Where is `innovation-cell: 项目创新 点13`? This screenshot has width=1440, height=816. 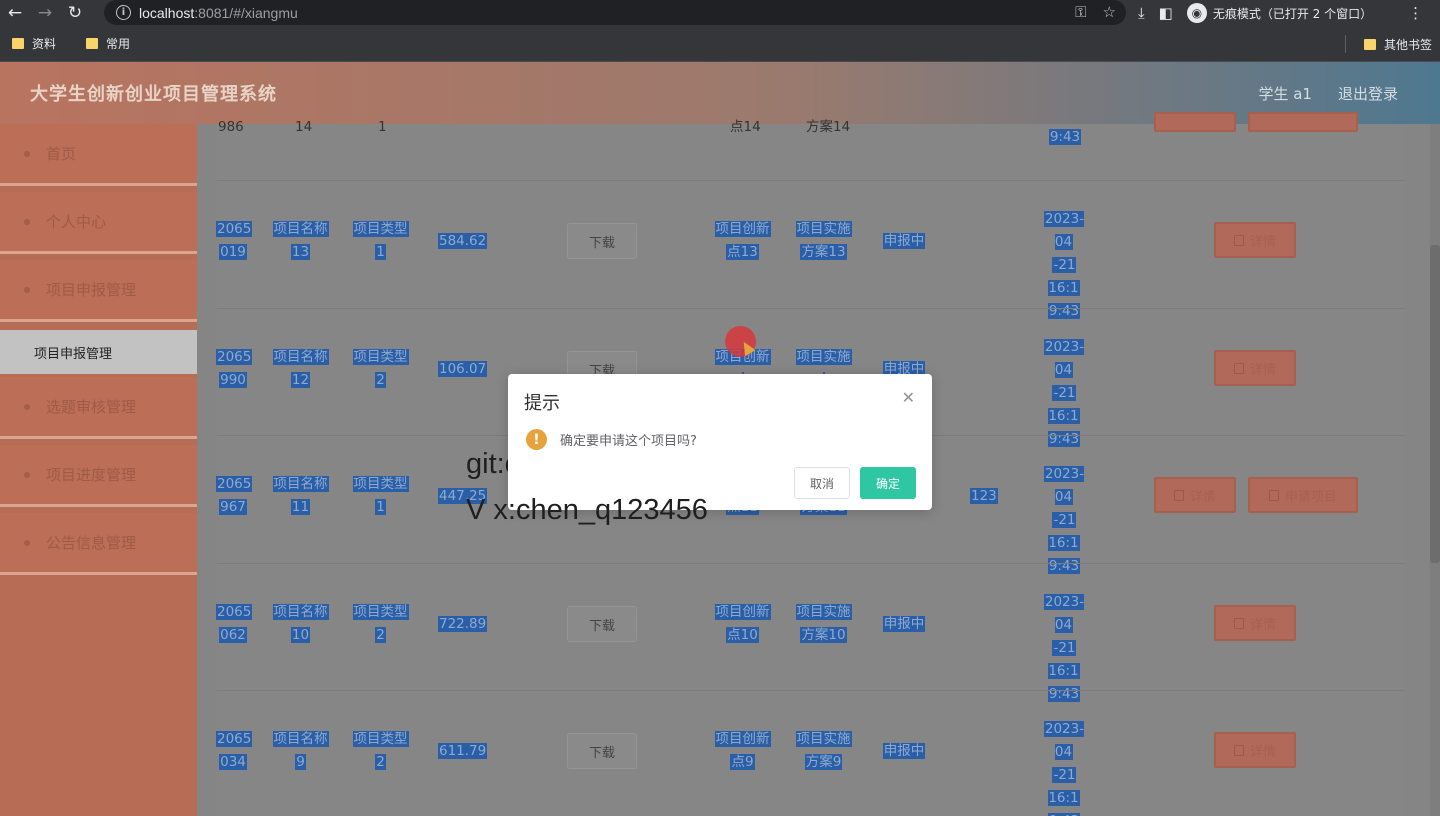 innovation-cell: 项目创新 点13 is located at coordinates (742, 241).